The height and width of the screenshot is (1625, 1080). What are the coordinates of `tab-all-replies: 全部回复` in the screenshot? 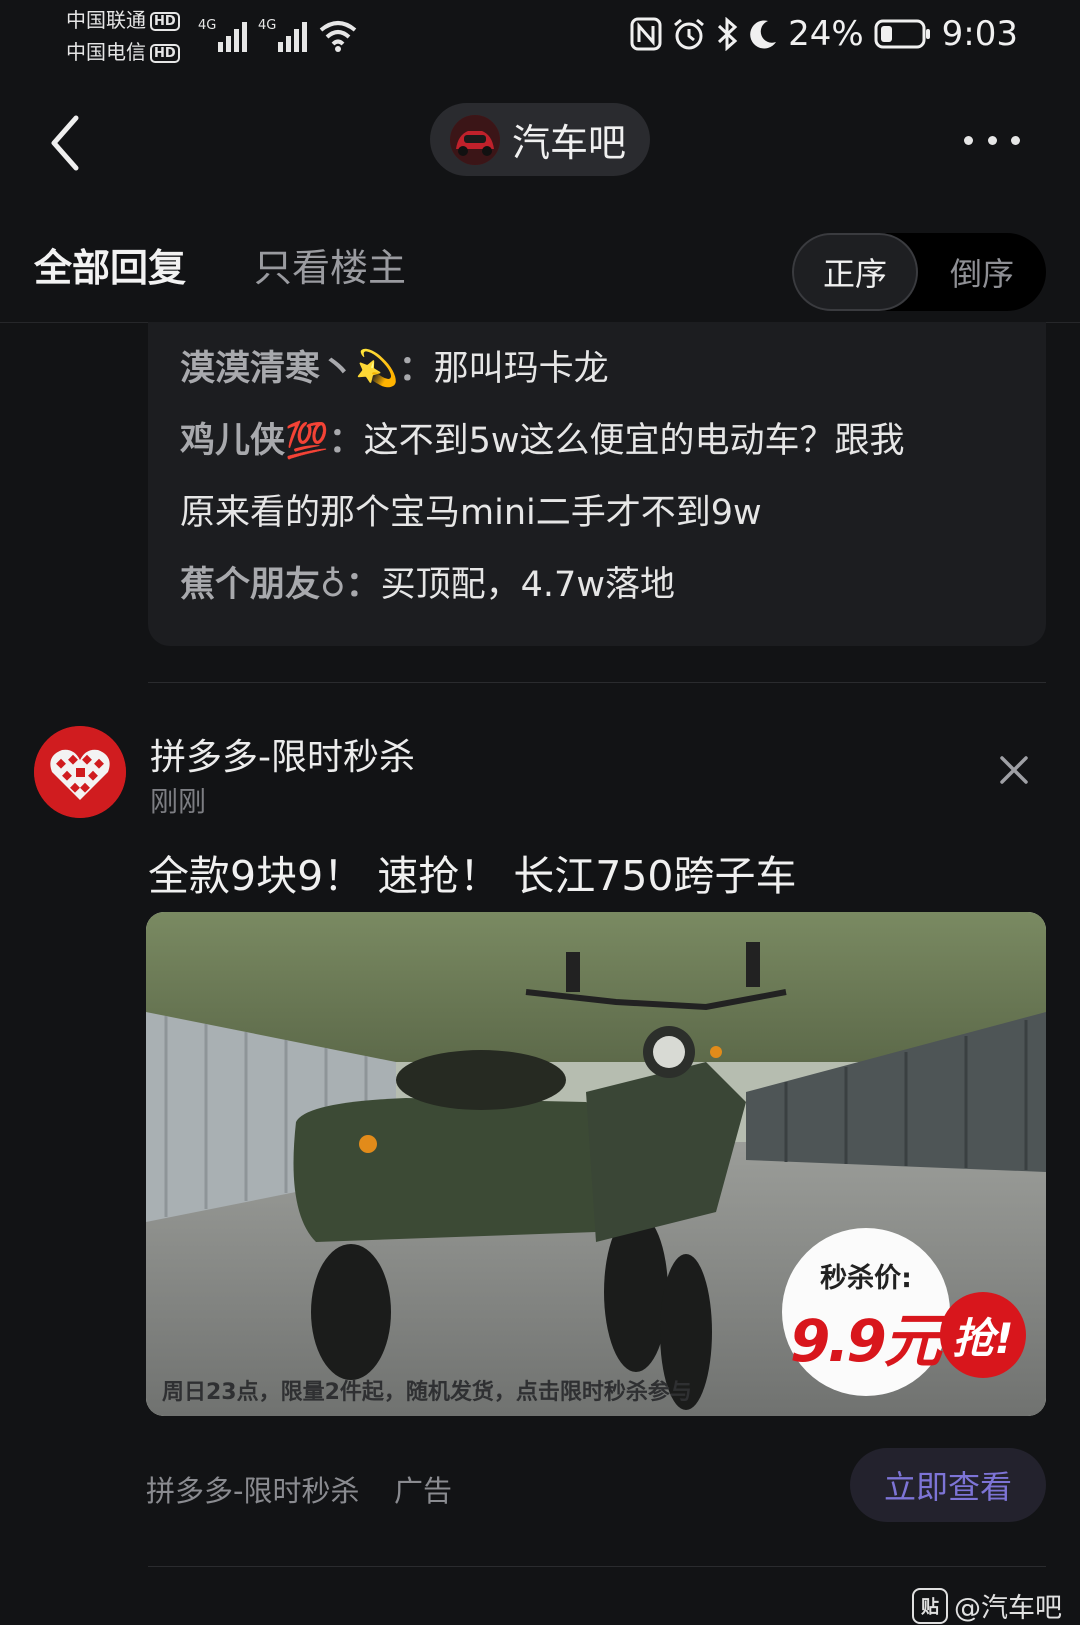 It's located at (110, 264).